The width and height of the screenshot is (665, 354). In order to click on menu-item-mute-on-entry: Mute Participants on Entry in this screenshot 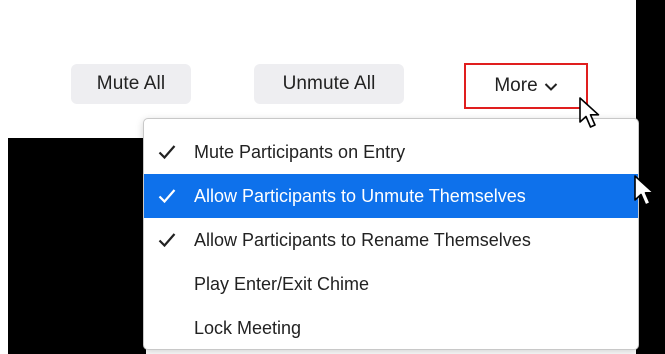, I will do `click(391, 152)`.